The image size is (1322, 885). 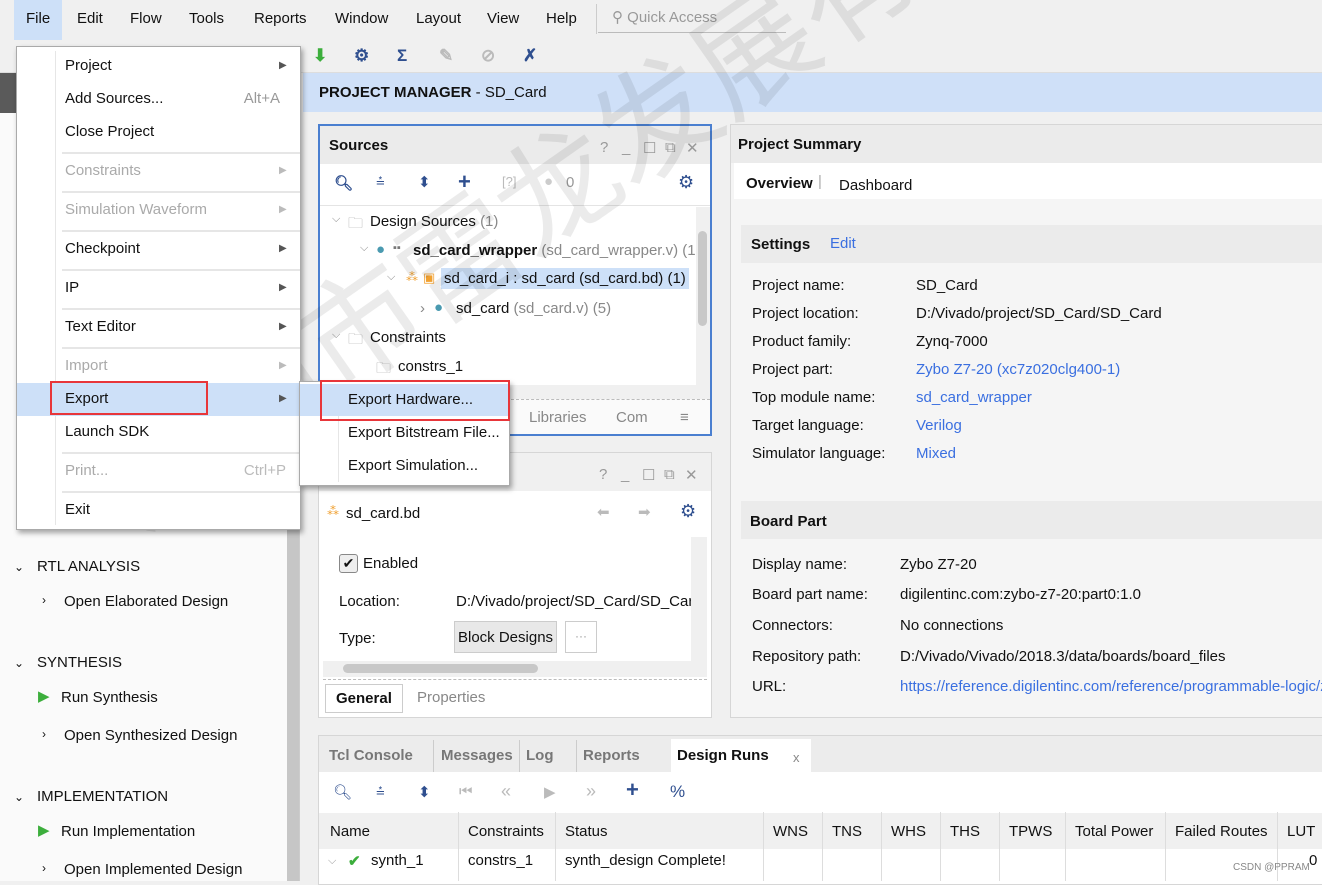 What do you see at coordinates (796, 757) in the screenshot?
I see `close-icon: x` at bounding box center [796, 757].